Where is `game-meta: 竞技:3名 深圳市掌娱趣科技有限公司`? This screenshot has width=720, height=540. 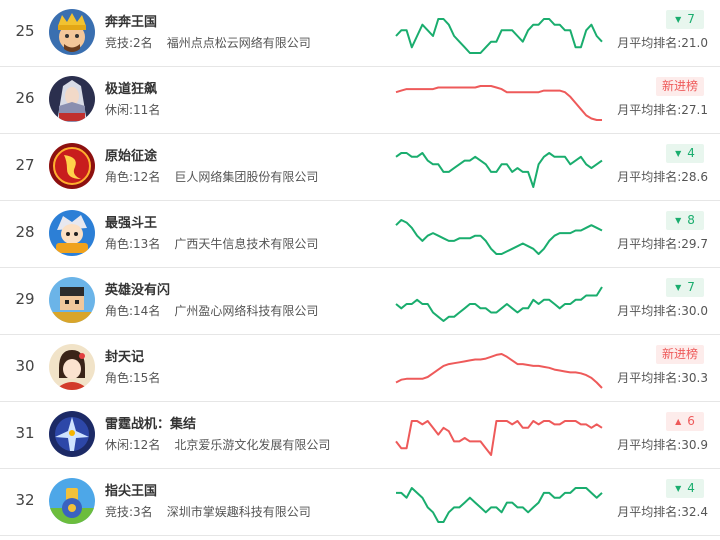 game-meta: 竞技:3名 深圳市掌娱趣科技有限公司 is located at coordinates (208, 511).